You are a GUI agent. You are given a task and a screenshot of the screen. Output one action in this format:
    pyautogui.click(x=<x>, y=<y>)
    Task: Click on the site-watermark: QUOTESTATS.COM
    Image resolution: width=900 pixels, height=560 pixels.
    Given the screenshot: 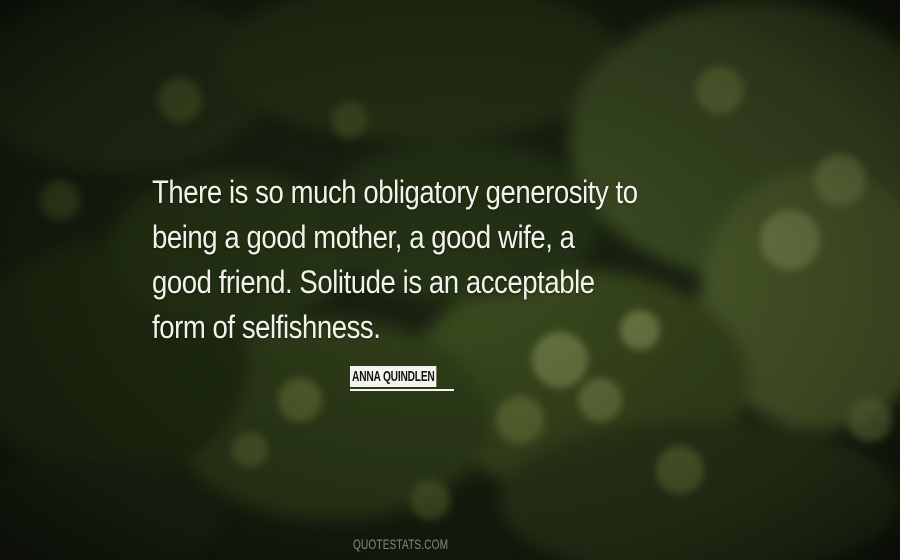 What is the action you would take?
    pyautogui.click(x=401, y=544)
    